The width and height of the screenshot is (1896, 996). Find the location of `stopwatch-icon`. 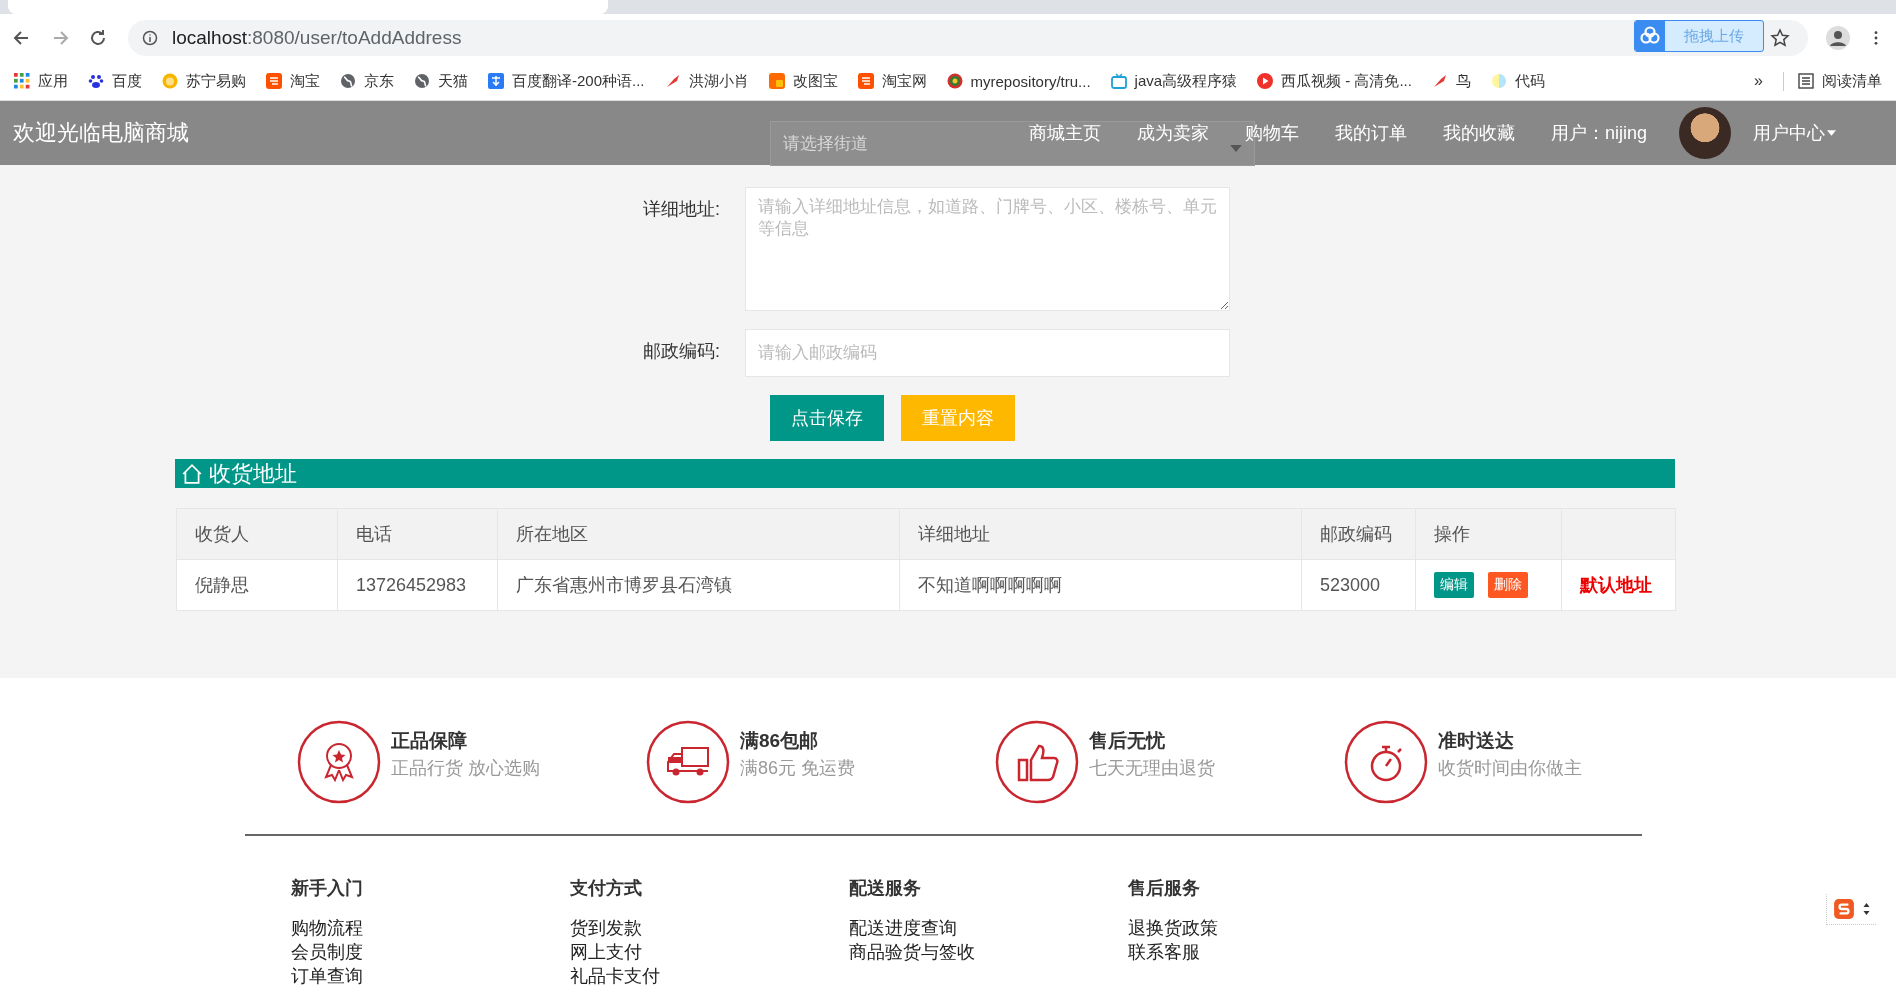

stopwatch-icon is located at coordinates (1386, 762).